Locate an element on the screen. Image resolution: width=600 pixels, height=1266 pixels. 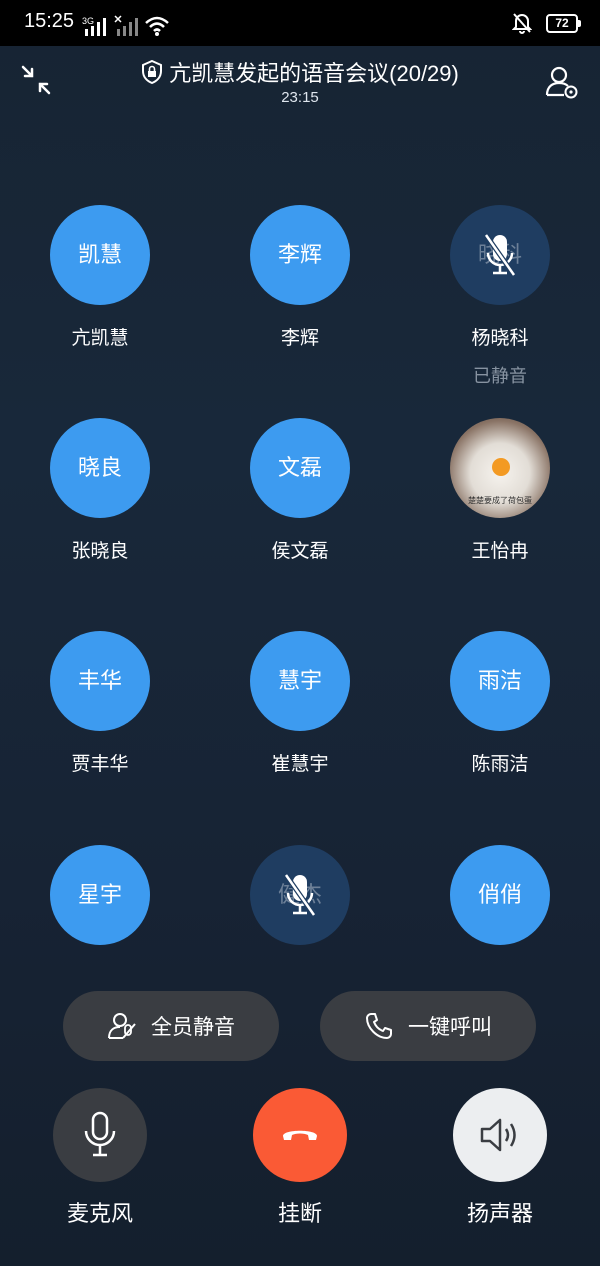
hangup-button is located at coordinates (300, 1135).